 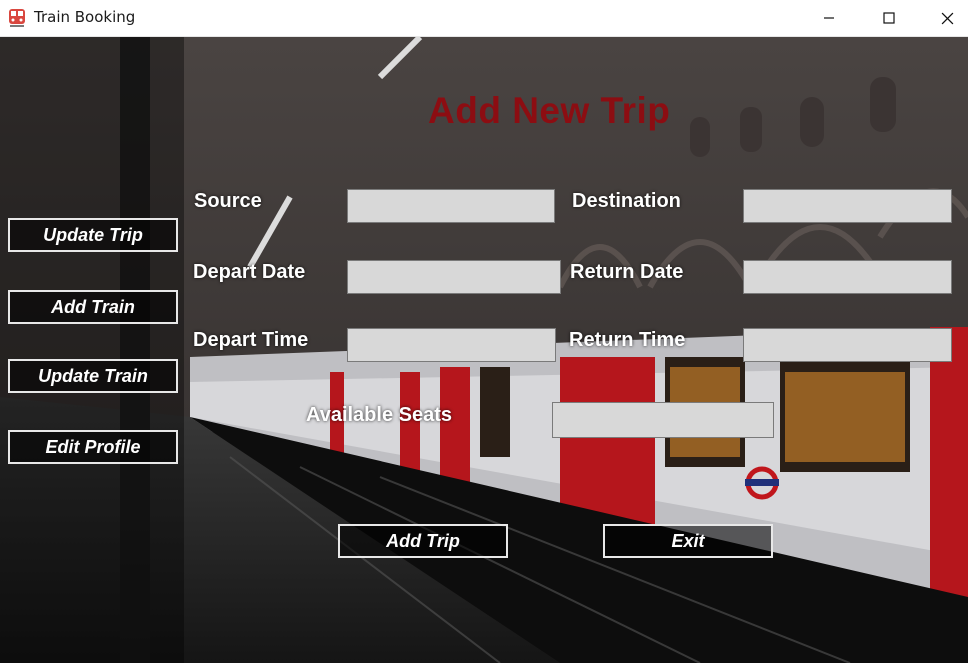 I want to click on source-label: Source, so click(x=228, y=201).